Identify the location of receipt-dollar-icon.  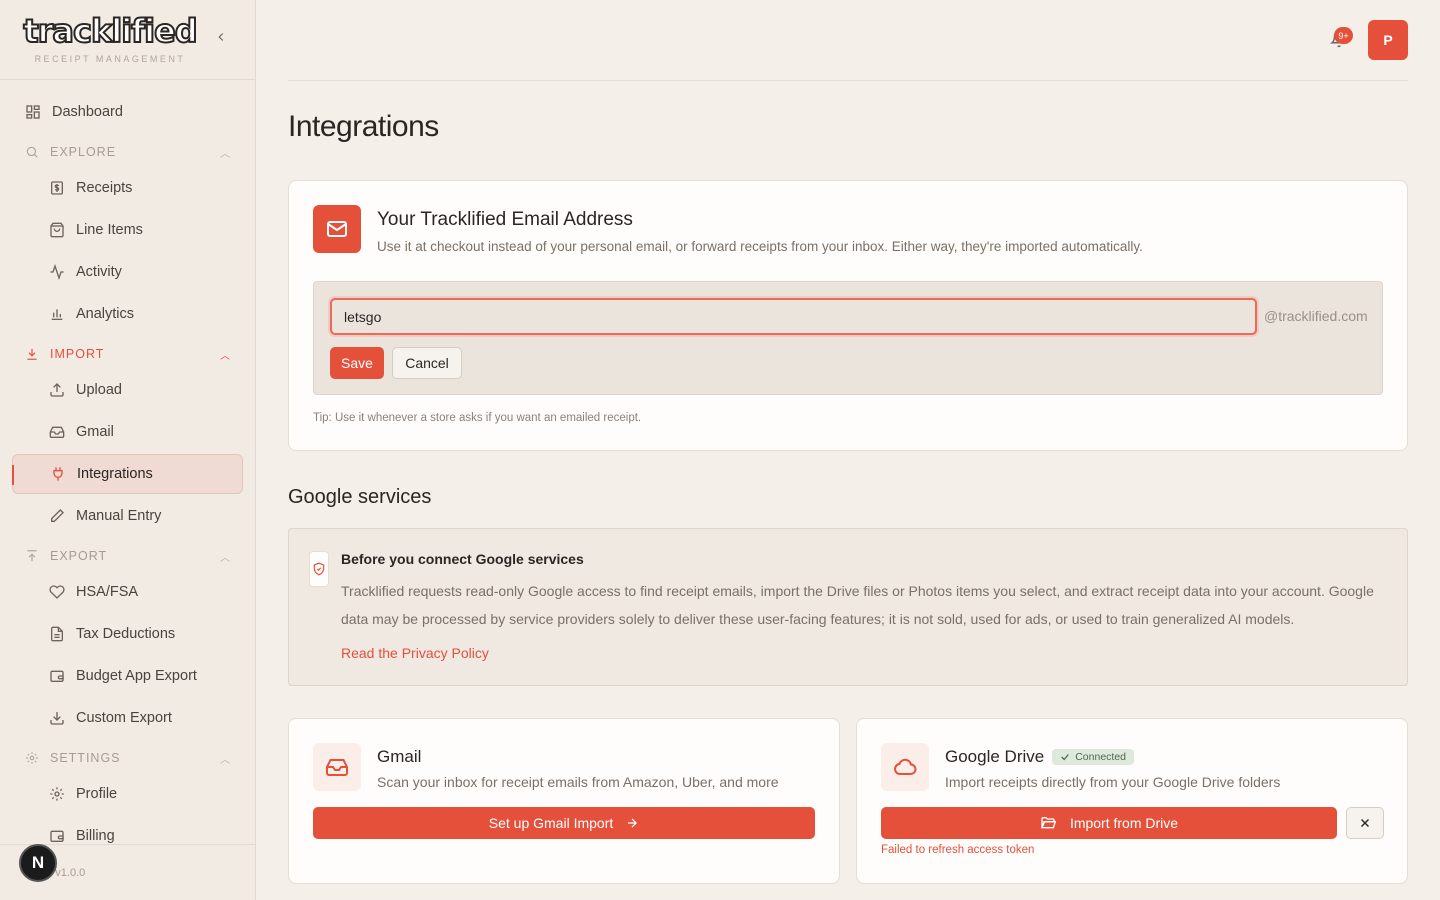
(57, 188).